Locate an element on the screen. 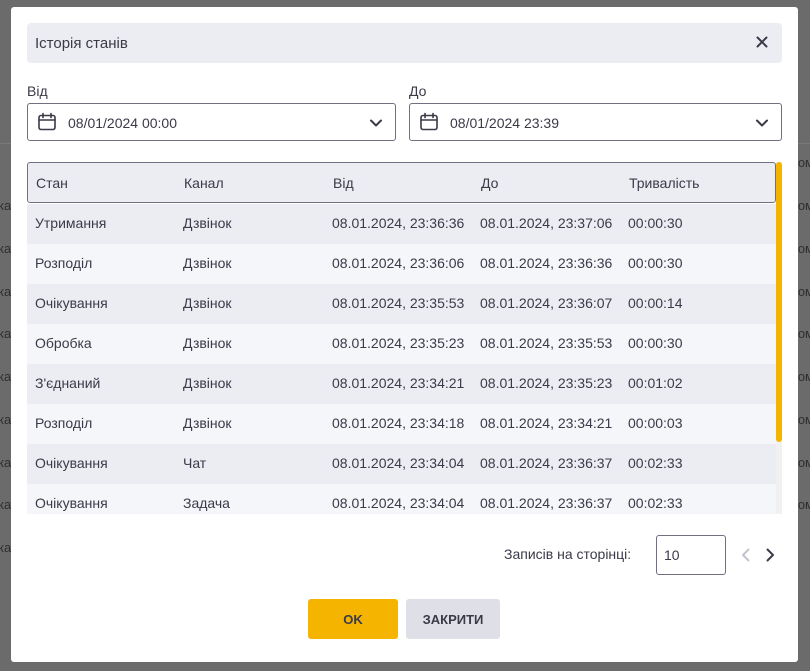 This screenshot has width=810, height=671. to-label: До is located at coordinates (418, 91).